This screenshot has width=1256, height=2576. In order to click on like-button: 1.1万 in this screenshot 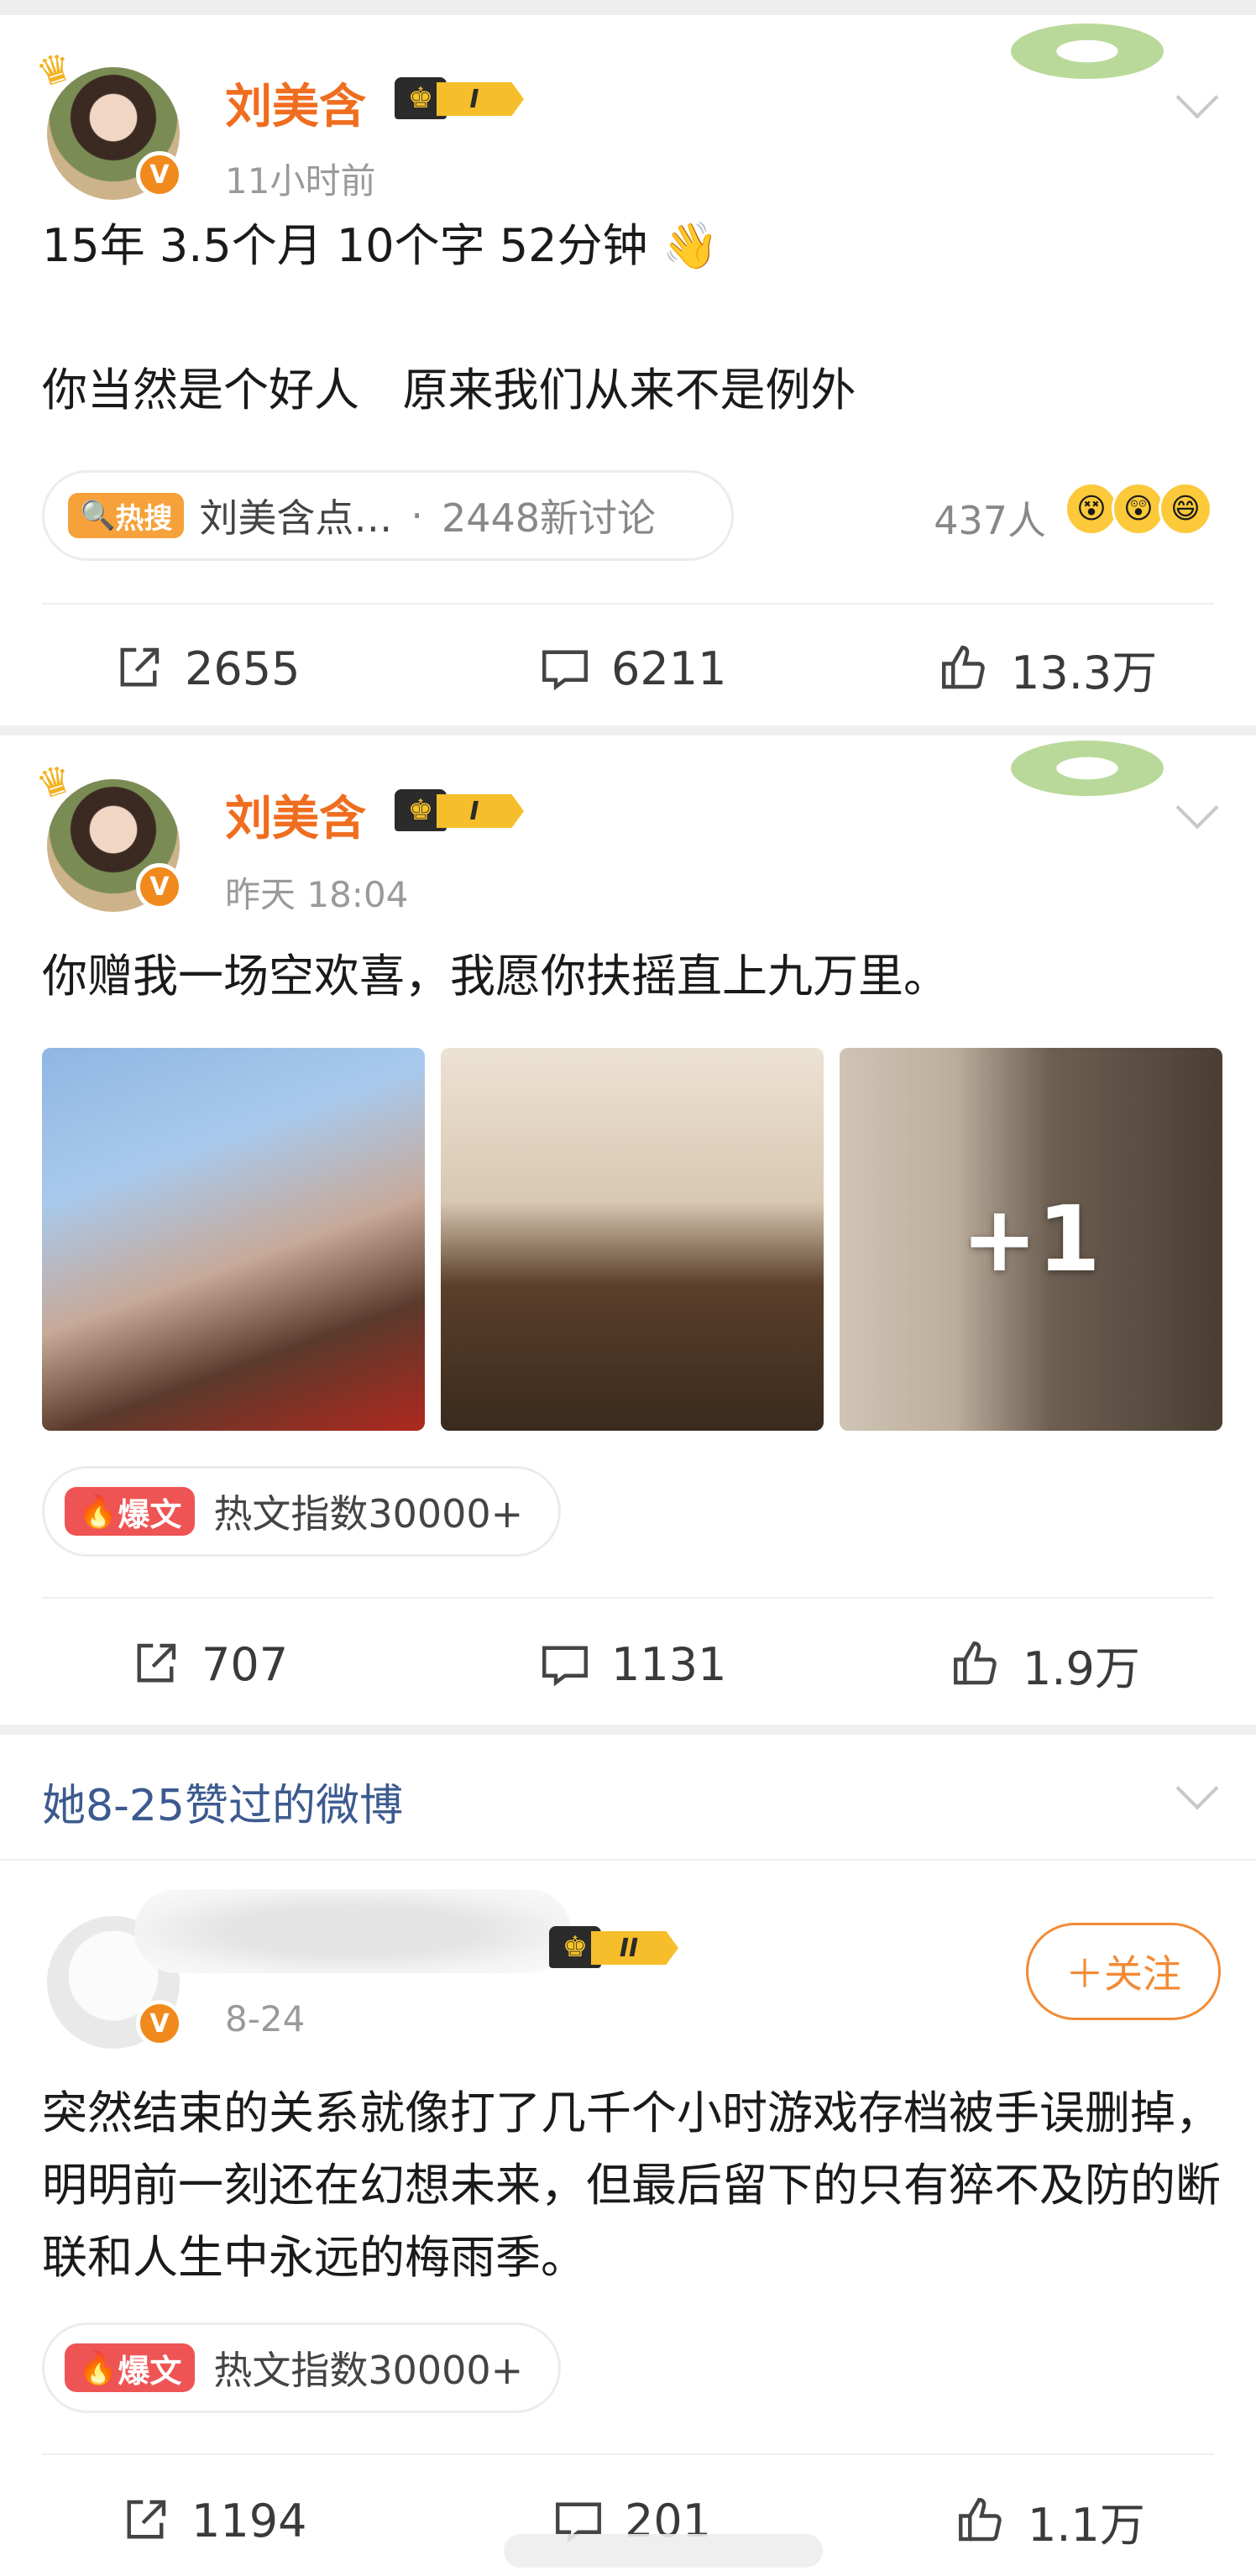, I will do `click(1049, 2521)`.